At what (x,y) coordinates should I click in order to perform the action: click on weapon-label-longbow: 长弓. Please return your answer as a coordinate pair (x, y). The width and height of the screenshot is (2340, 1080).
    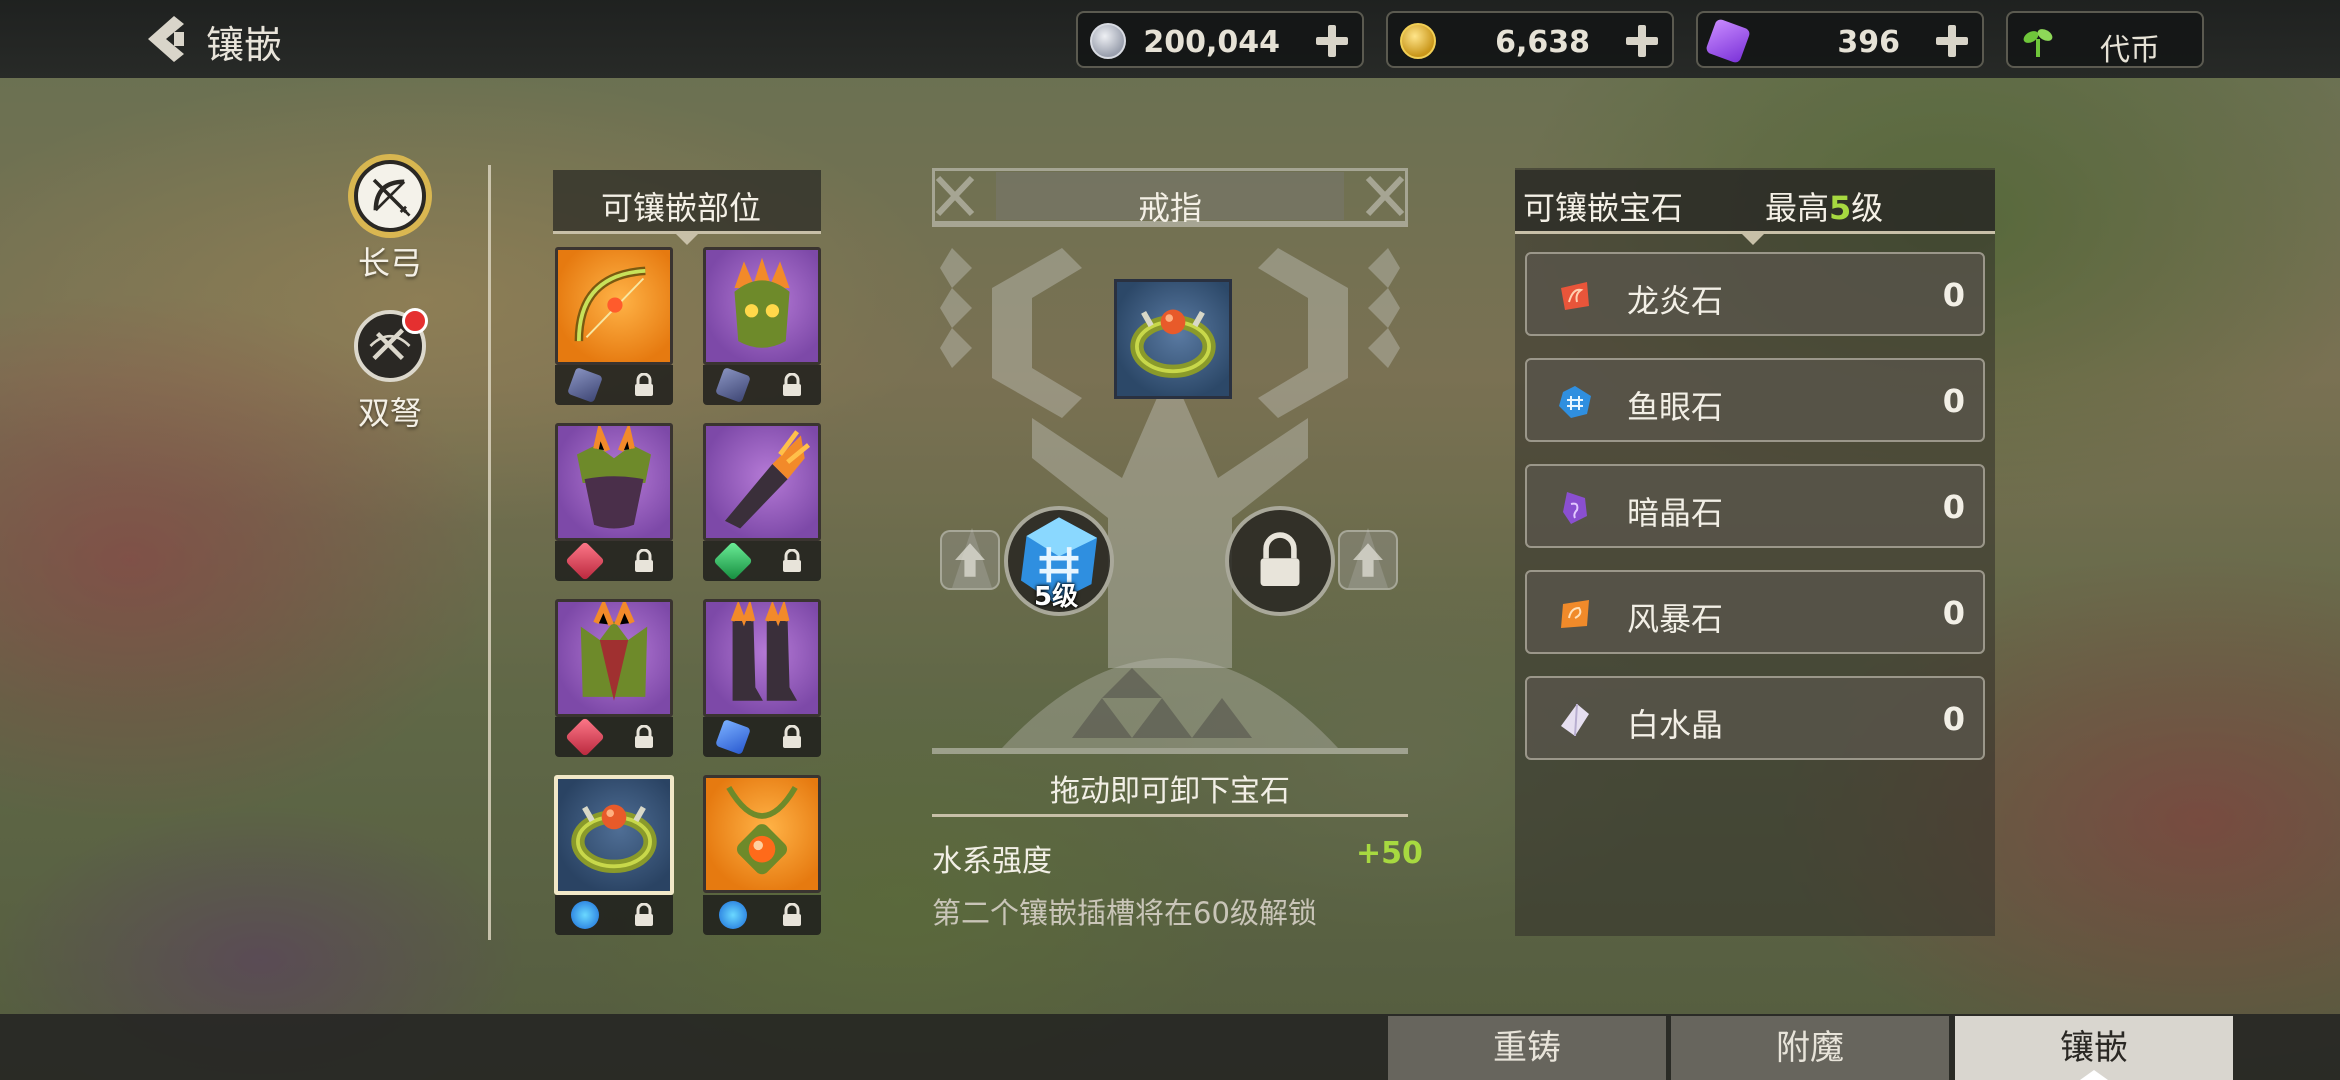
    Looking at the image, I should click on (389, 263).